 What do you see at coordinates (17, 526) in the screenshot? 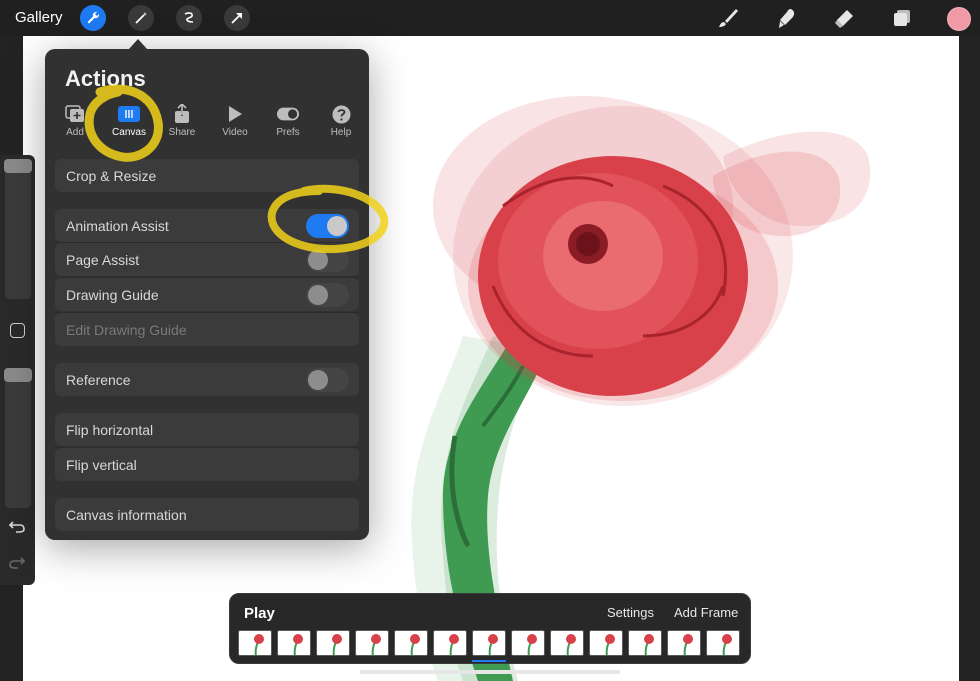
I see `undo-icon` at bounding box center [17, 526].